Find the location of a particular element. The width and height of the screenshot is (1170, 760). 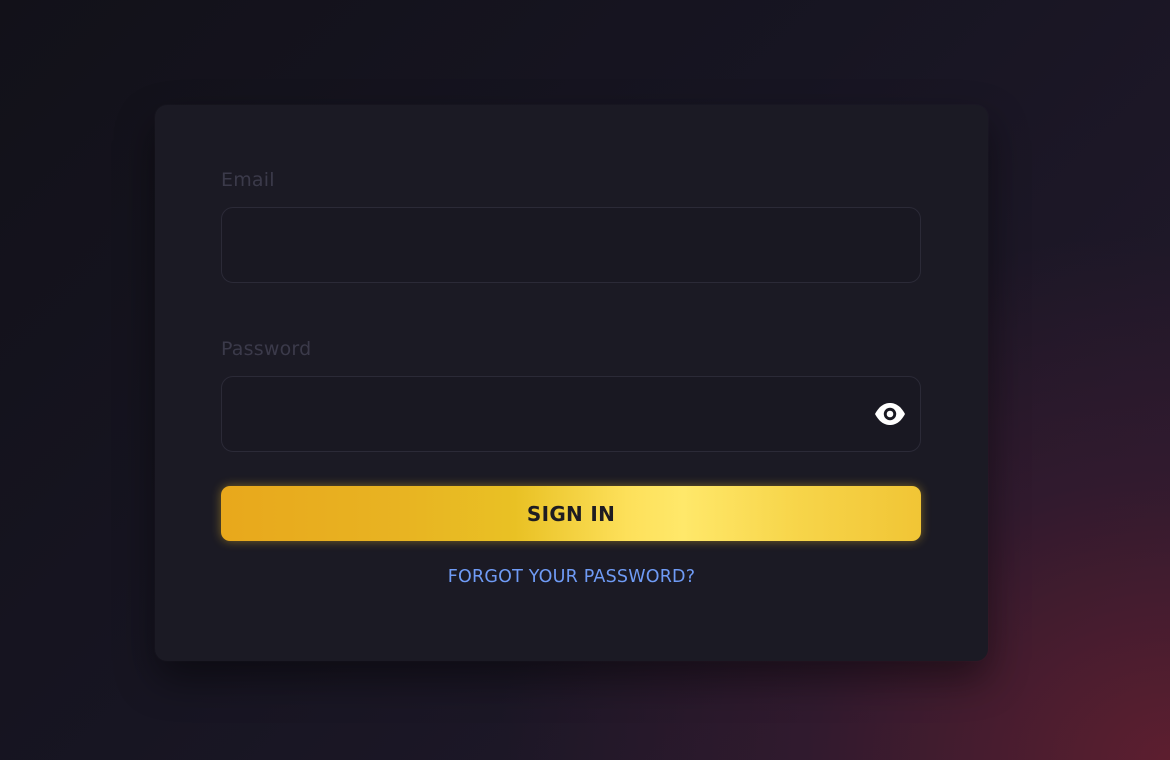

password-field is located at coordinates (571, 414).